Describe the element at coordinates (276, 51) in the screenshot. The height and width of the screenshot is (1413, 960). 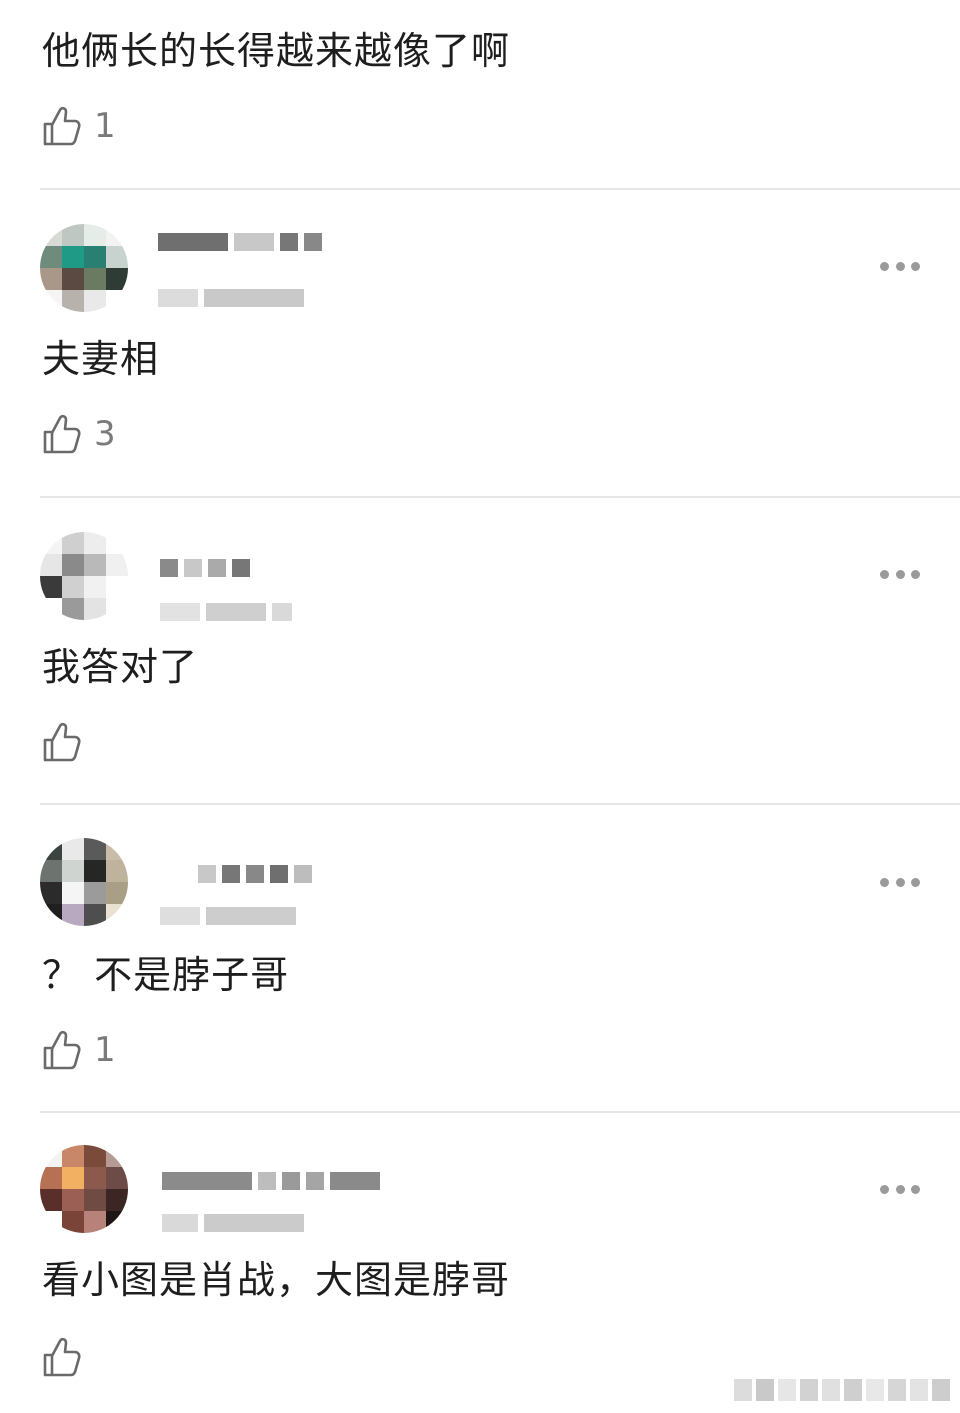
I see `comment-text: 他俩长的长得越来越像了啊` at that location.